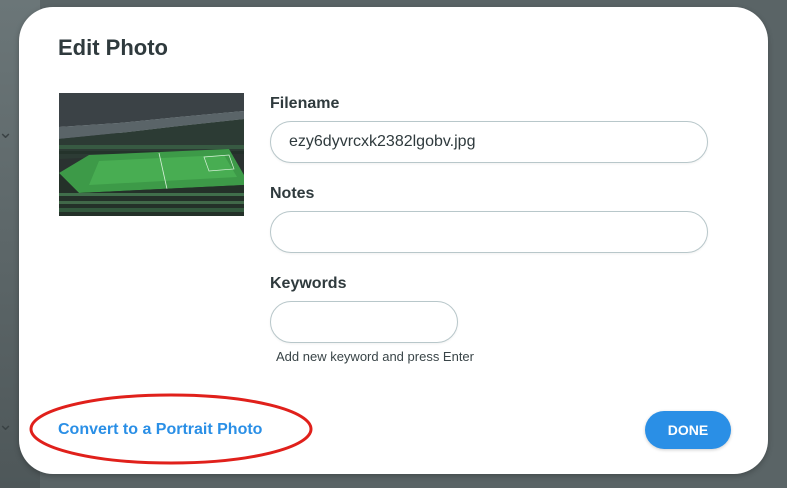 The width and height of the screenshot is (787, 488). Describe the element at coordinates (308, 283) in the screenshot. I see `keywords-label: Keywords` at that location.